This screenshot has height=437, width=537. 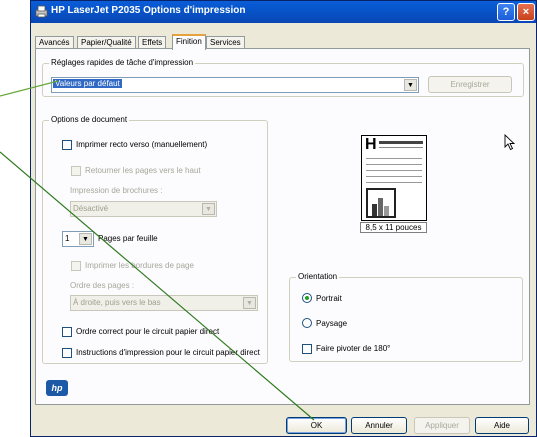 I want to click on rotate-180-label: Faire pivoter de 180°, so click(x=353, y=348).